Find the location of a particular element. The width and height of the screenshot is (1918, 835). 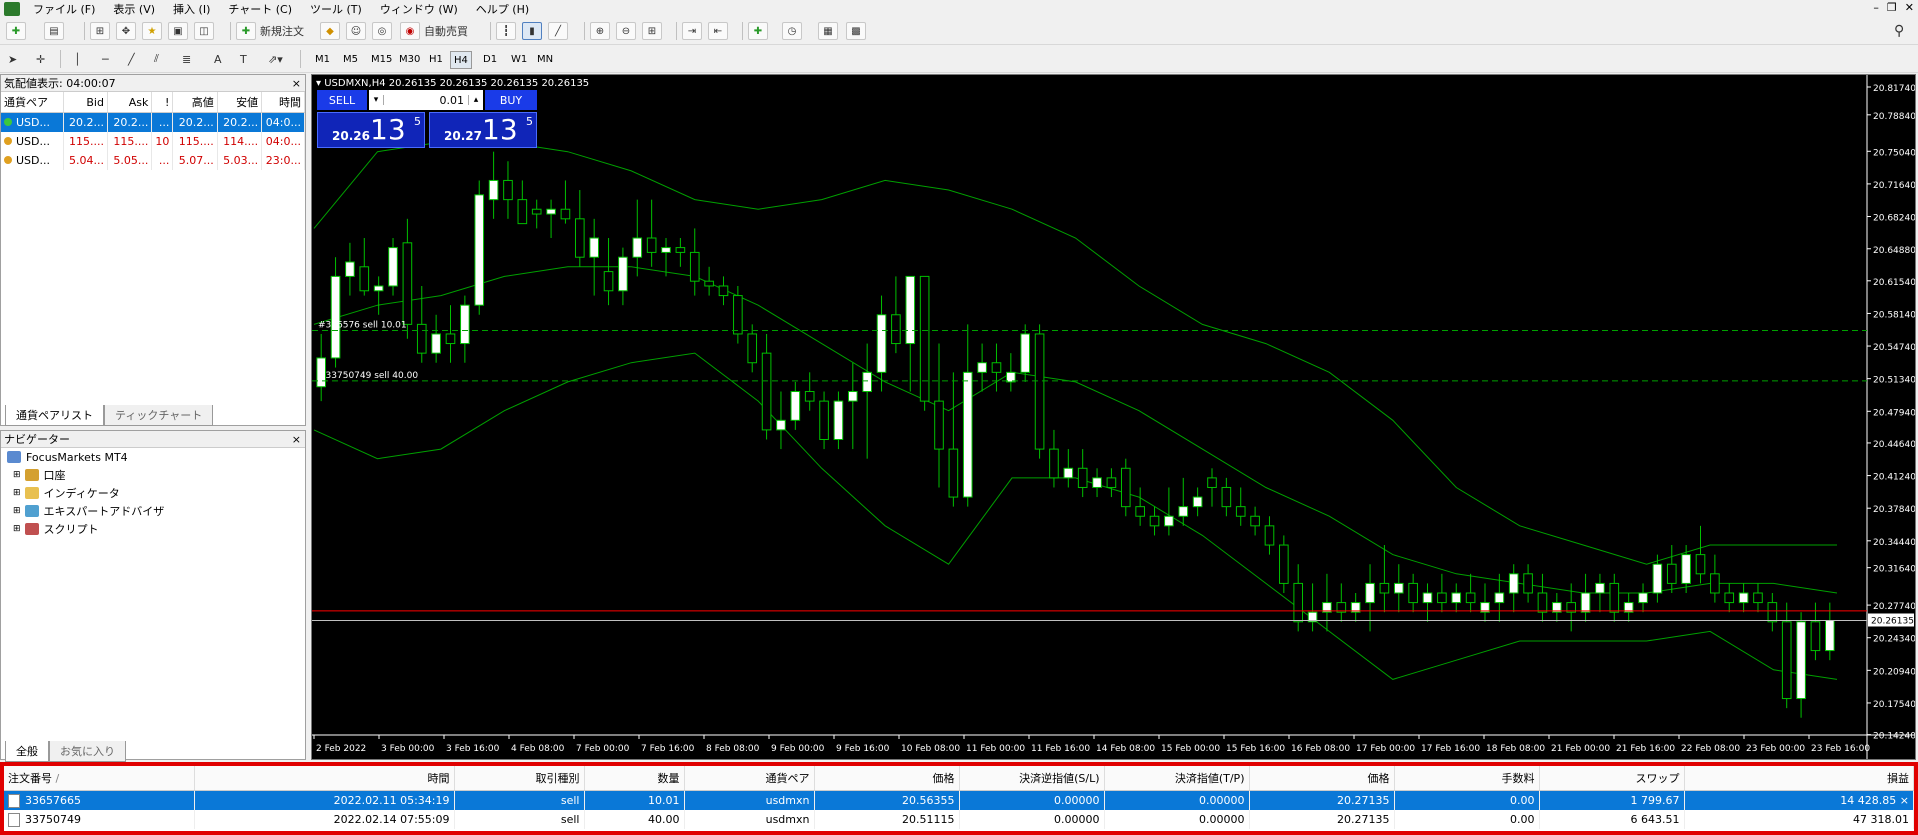

col-commission: 手数料 is located at coordinates (1467, 778).